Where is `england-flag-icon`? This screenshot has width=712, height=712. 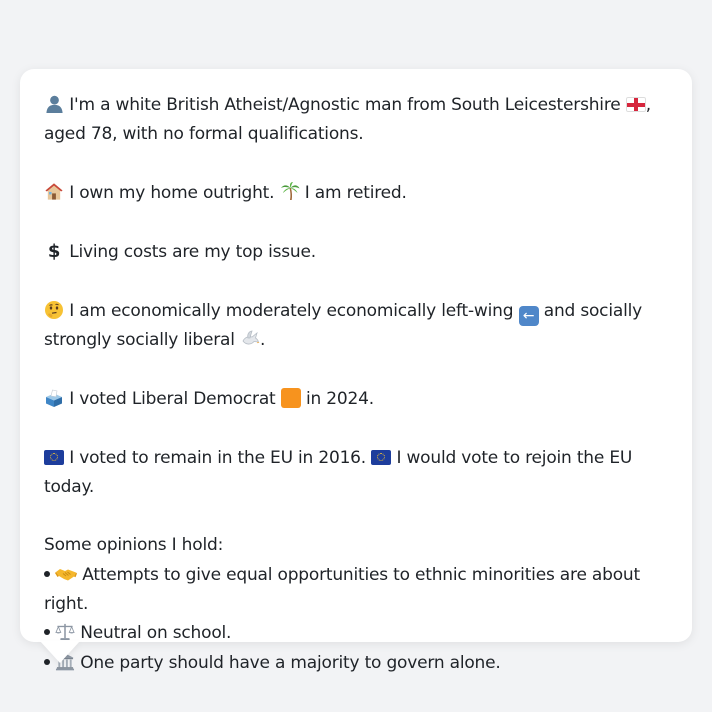 england-flag-icon is located at coordinates (635, 104).